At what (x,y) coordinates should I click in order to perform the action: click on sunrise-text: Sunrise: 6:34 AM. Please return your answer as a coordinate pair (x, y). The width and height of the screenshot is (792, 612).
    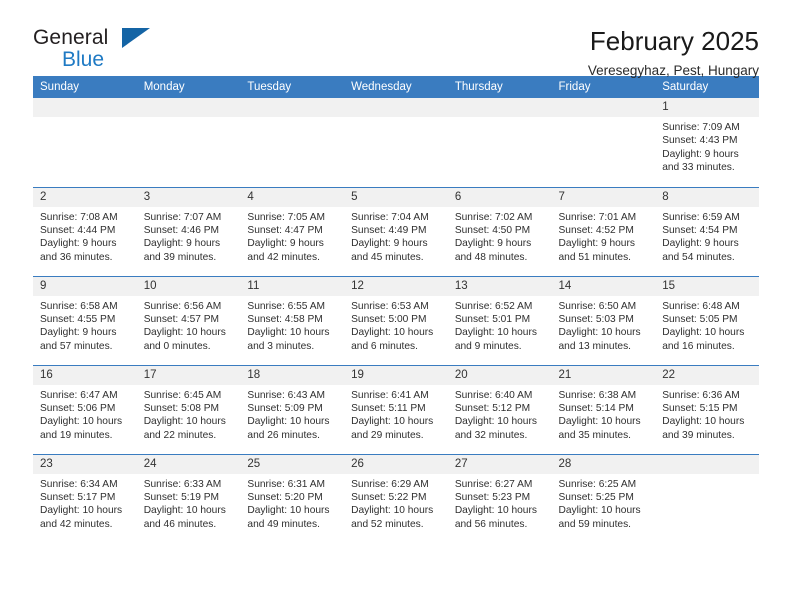
    Looking at the image, I should click on (79, 484).